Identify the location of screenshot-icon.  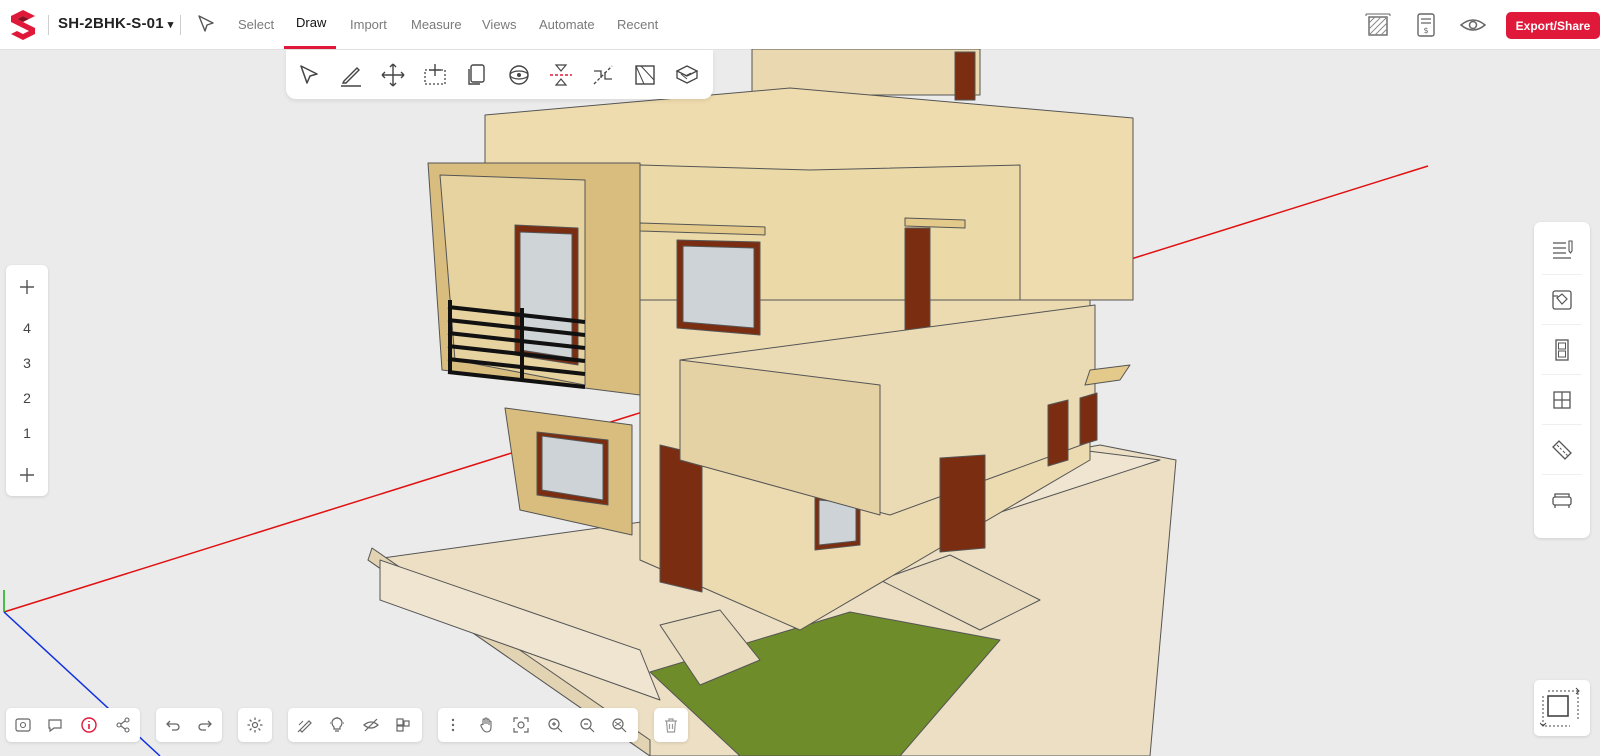
(23, 725).